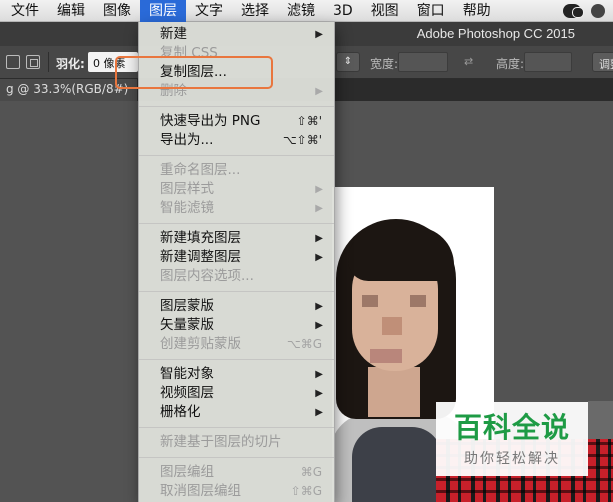 The height and width of the screenshot is (502, 613). I want to click on menu-view: 视图, so click(385, 11).